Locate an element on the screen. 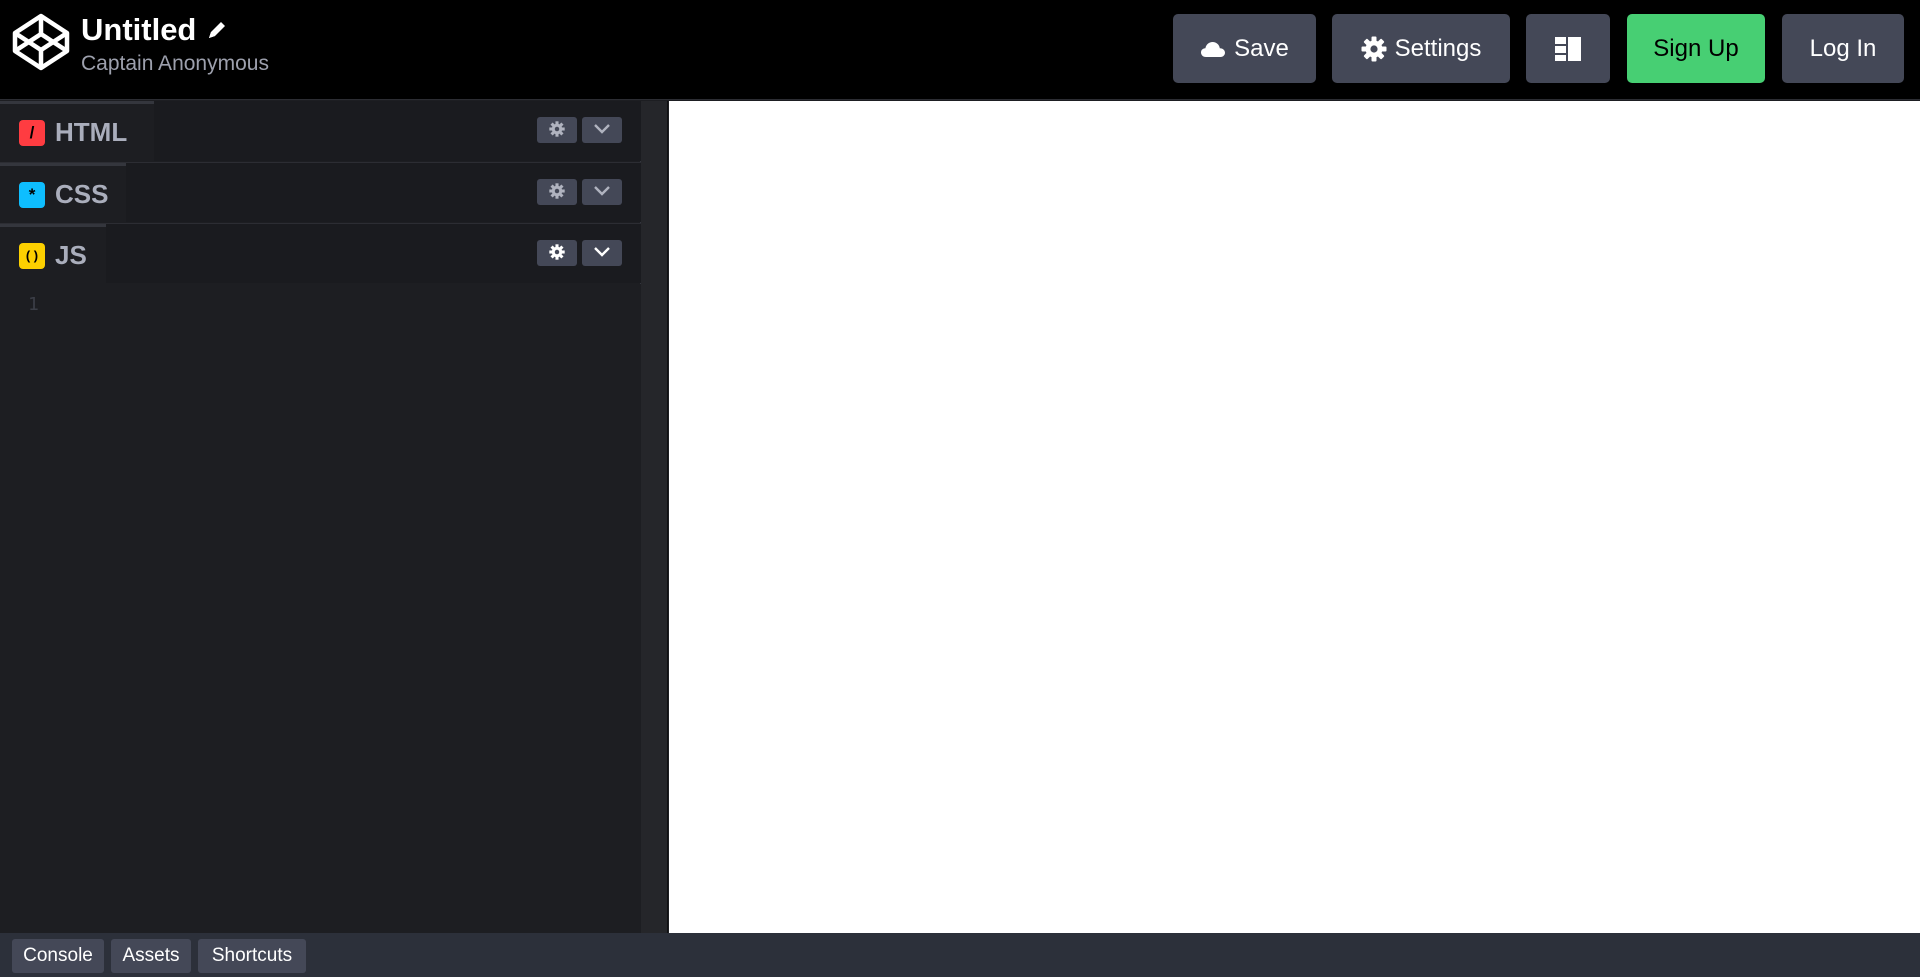  codepen-logo-icon is located at coordinates (41, 42).